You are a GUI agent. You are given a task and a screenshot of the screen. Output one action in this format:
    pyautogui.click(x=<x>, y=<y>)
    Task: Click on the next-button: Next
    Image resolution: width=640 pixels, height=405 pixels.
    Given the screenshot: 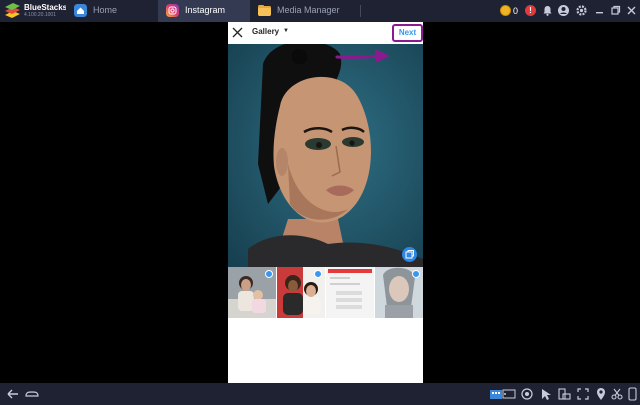 What is the action you would take?
    pyautogui.click(x=407, y=33)
    